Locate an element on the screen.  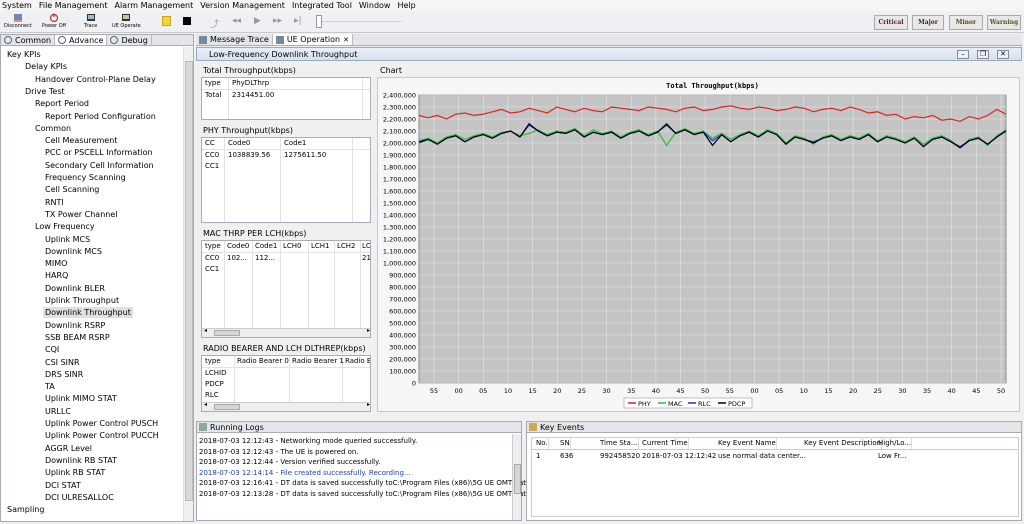
tree-item: SSB BEAM RSRP is located at coordinates (77, 337).